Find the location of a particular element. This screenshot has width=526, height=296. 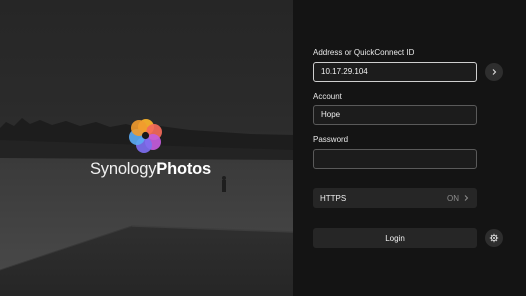

app-name: SynologyPhotos is located at coordinates (150, 169).